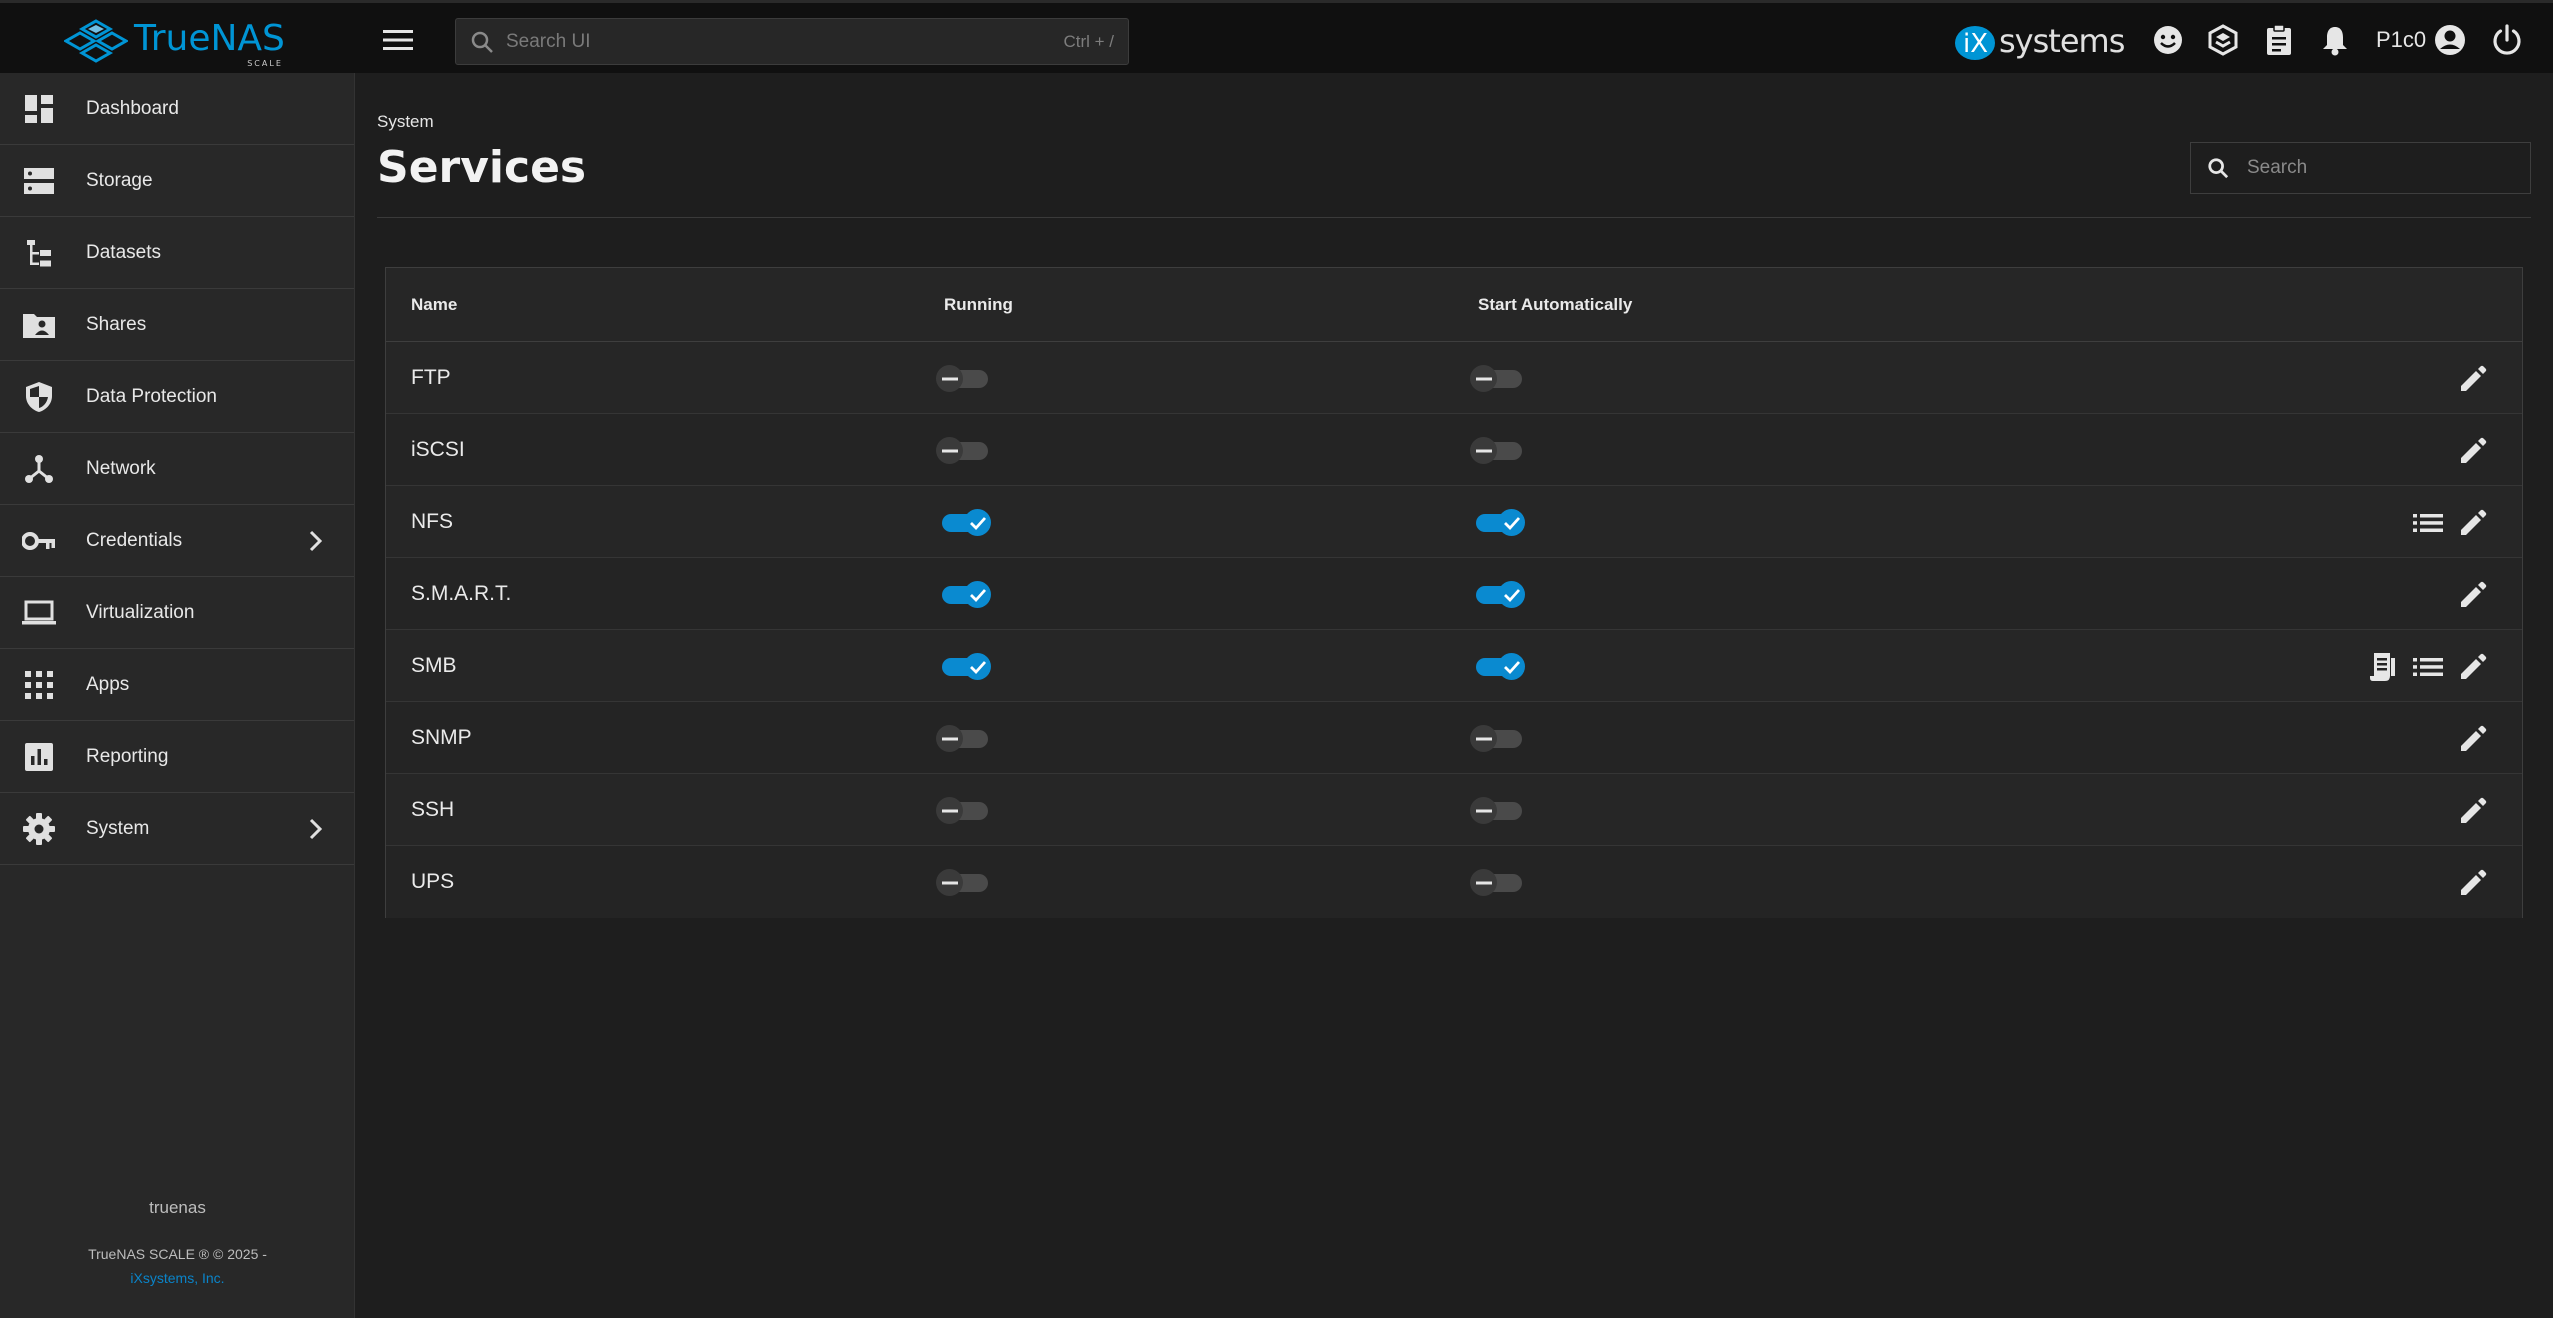  Describe the element at coordinates (177, 829) in the screenshot. I see `sidebar-item-system: System` at that location.